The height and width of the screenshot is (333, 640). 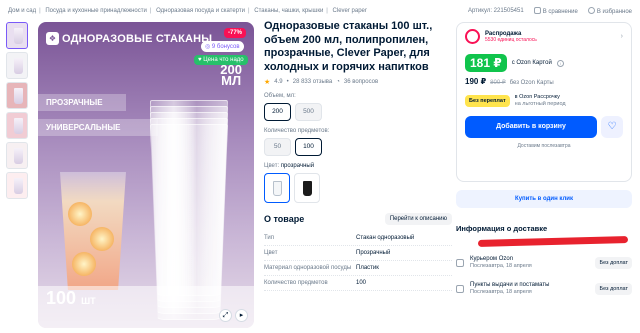 I want to click on property-row: Количество предметов 100, so click(x=358, y=283).